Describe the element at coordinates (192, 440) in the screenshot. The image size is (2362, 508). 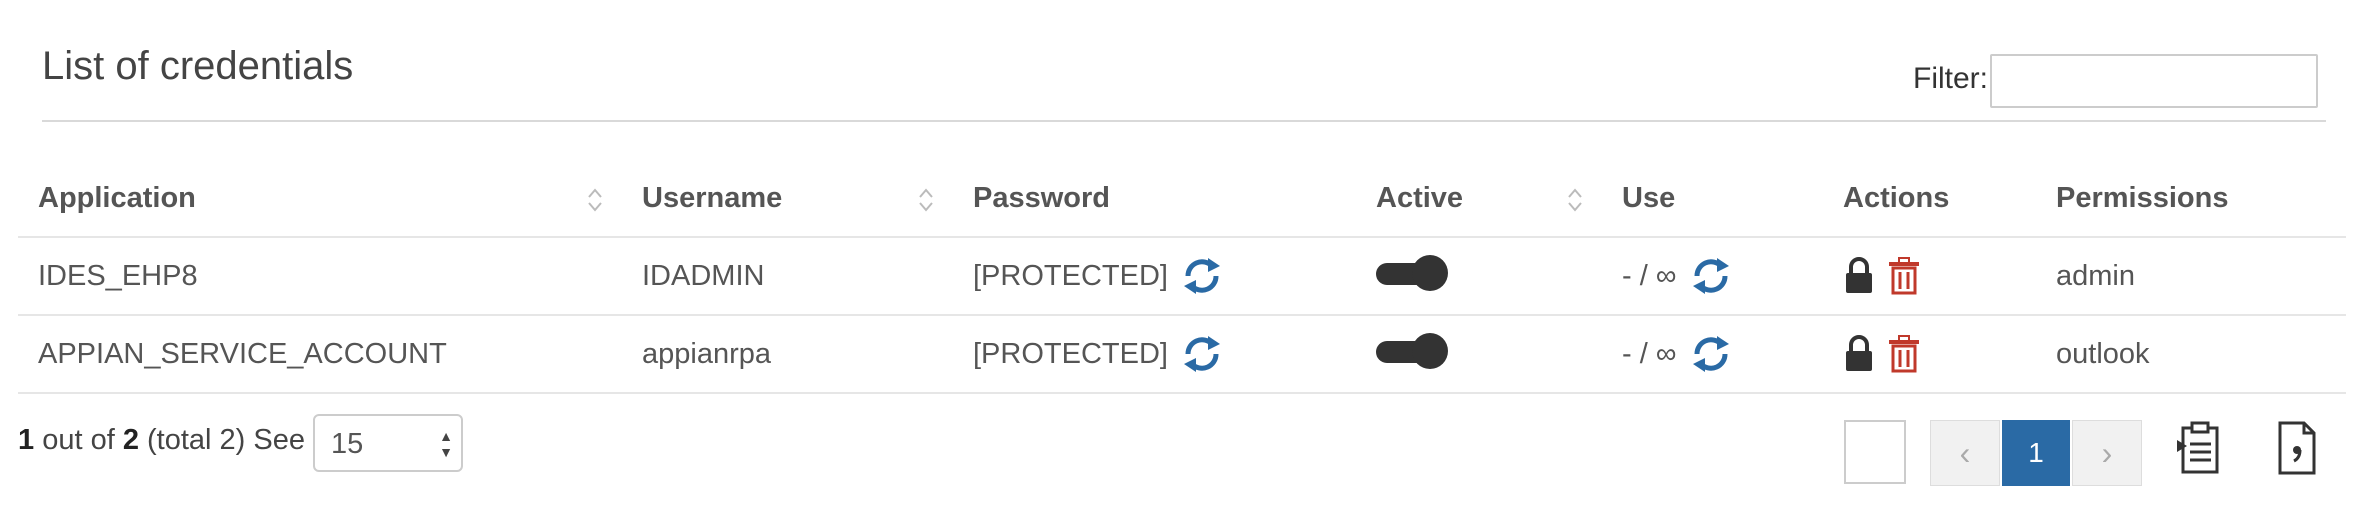
I see `total-text: (total 2)` at that location.